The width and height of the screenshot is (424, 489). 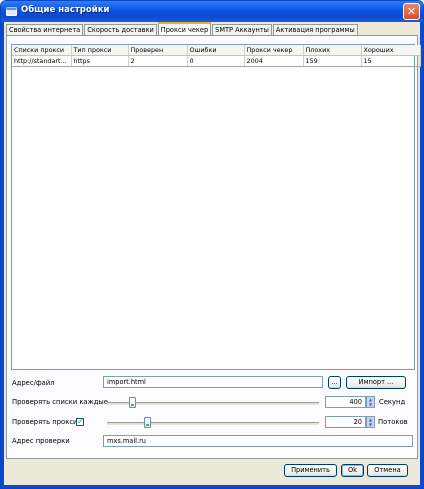 I want to click on address-label: Адрес/файл, so click(x=33, y=383).